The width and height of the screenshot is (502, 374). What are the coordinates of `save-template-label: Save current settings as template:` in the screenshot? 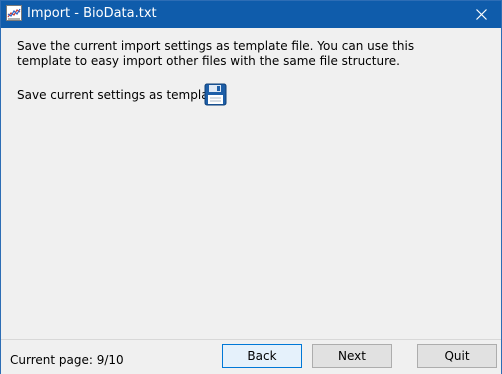 It's located at (121, 95).